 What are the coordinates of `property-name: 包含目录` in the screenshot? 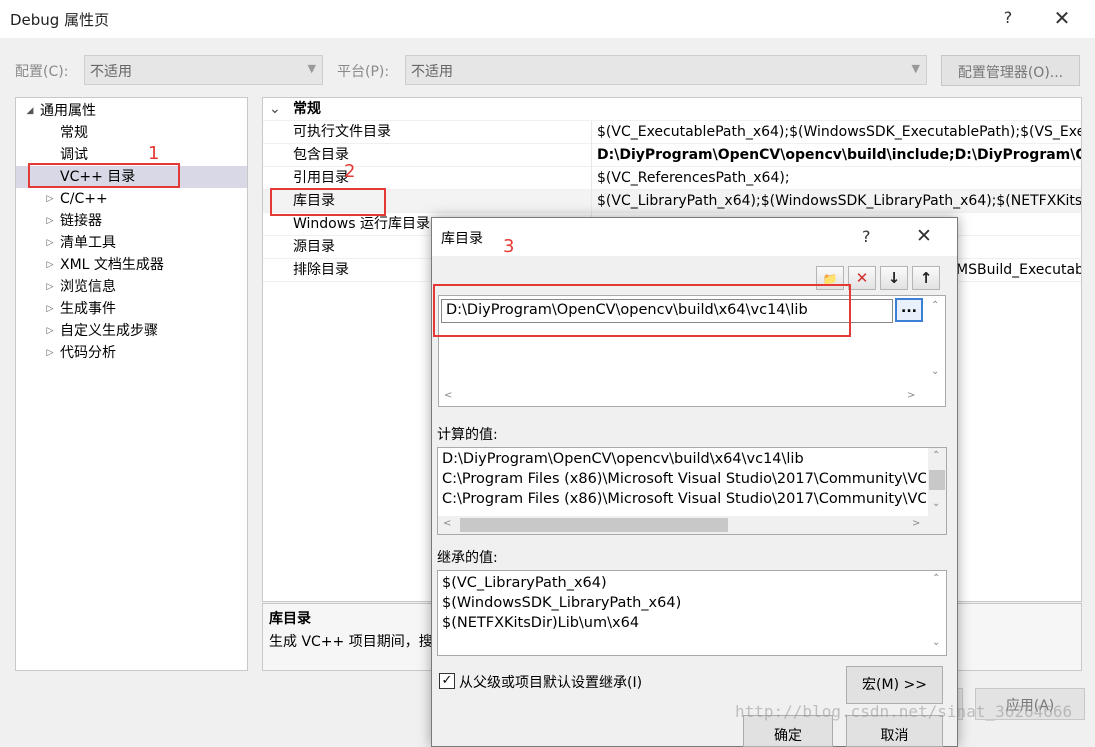 It's located at (321, 155).